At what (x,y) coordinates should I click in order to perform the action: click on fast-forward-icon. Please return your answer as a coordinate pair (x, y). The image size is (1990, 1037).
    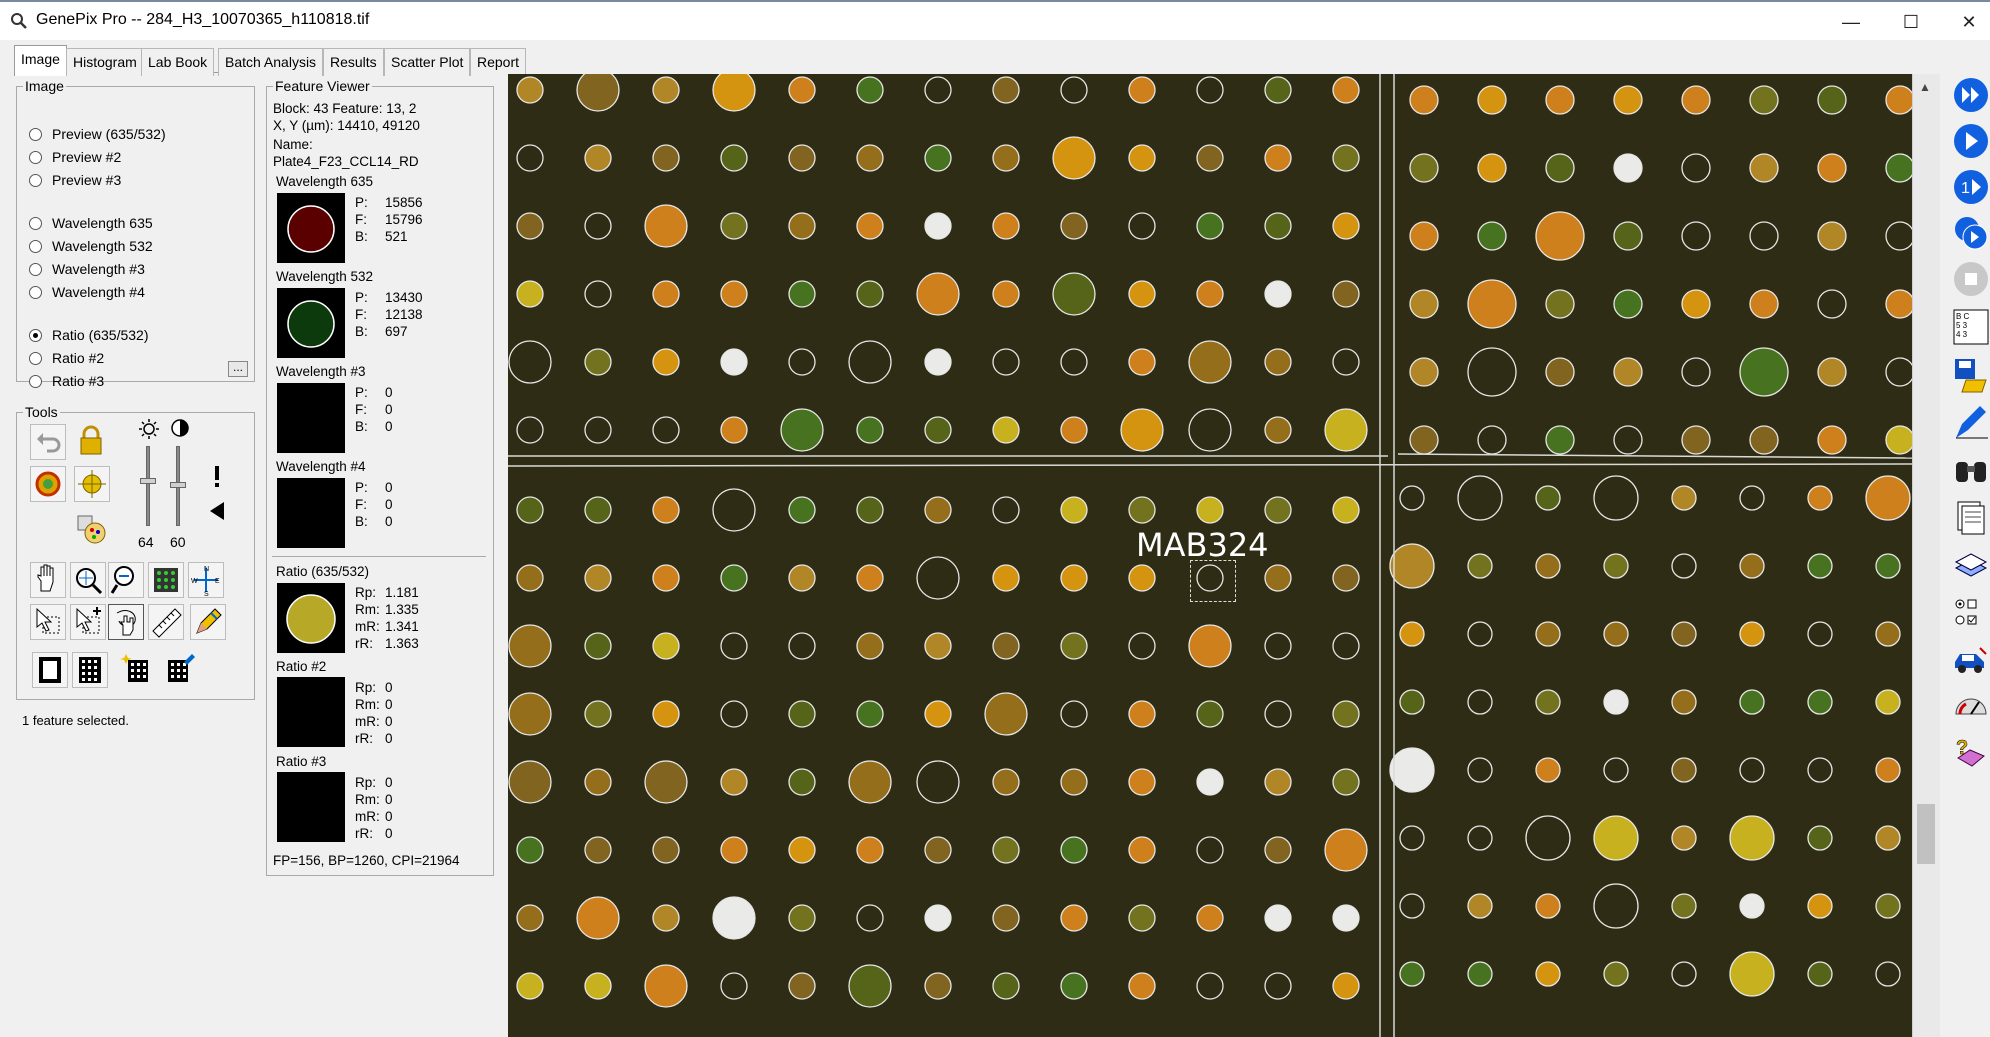
    Looking at the image, I should click on (1971, 95).